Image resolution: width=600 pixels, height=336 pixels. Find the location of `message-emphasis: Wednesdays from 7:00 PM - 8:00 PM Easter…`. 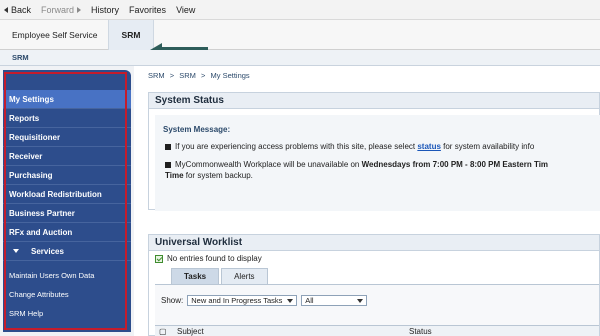

message-emphasis: Wednesdays from 7:00 PM - 8:00 PM Easter… is located at coordinates (455, 164).